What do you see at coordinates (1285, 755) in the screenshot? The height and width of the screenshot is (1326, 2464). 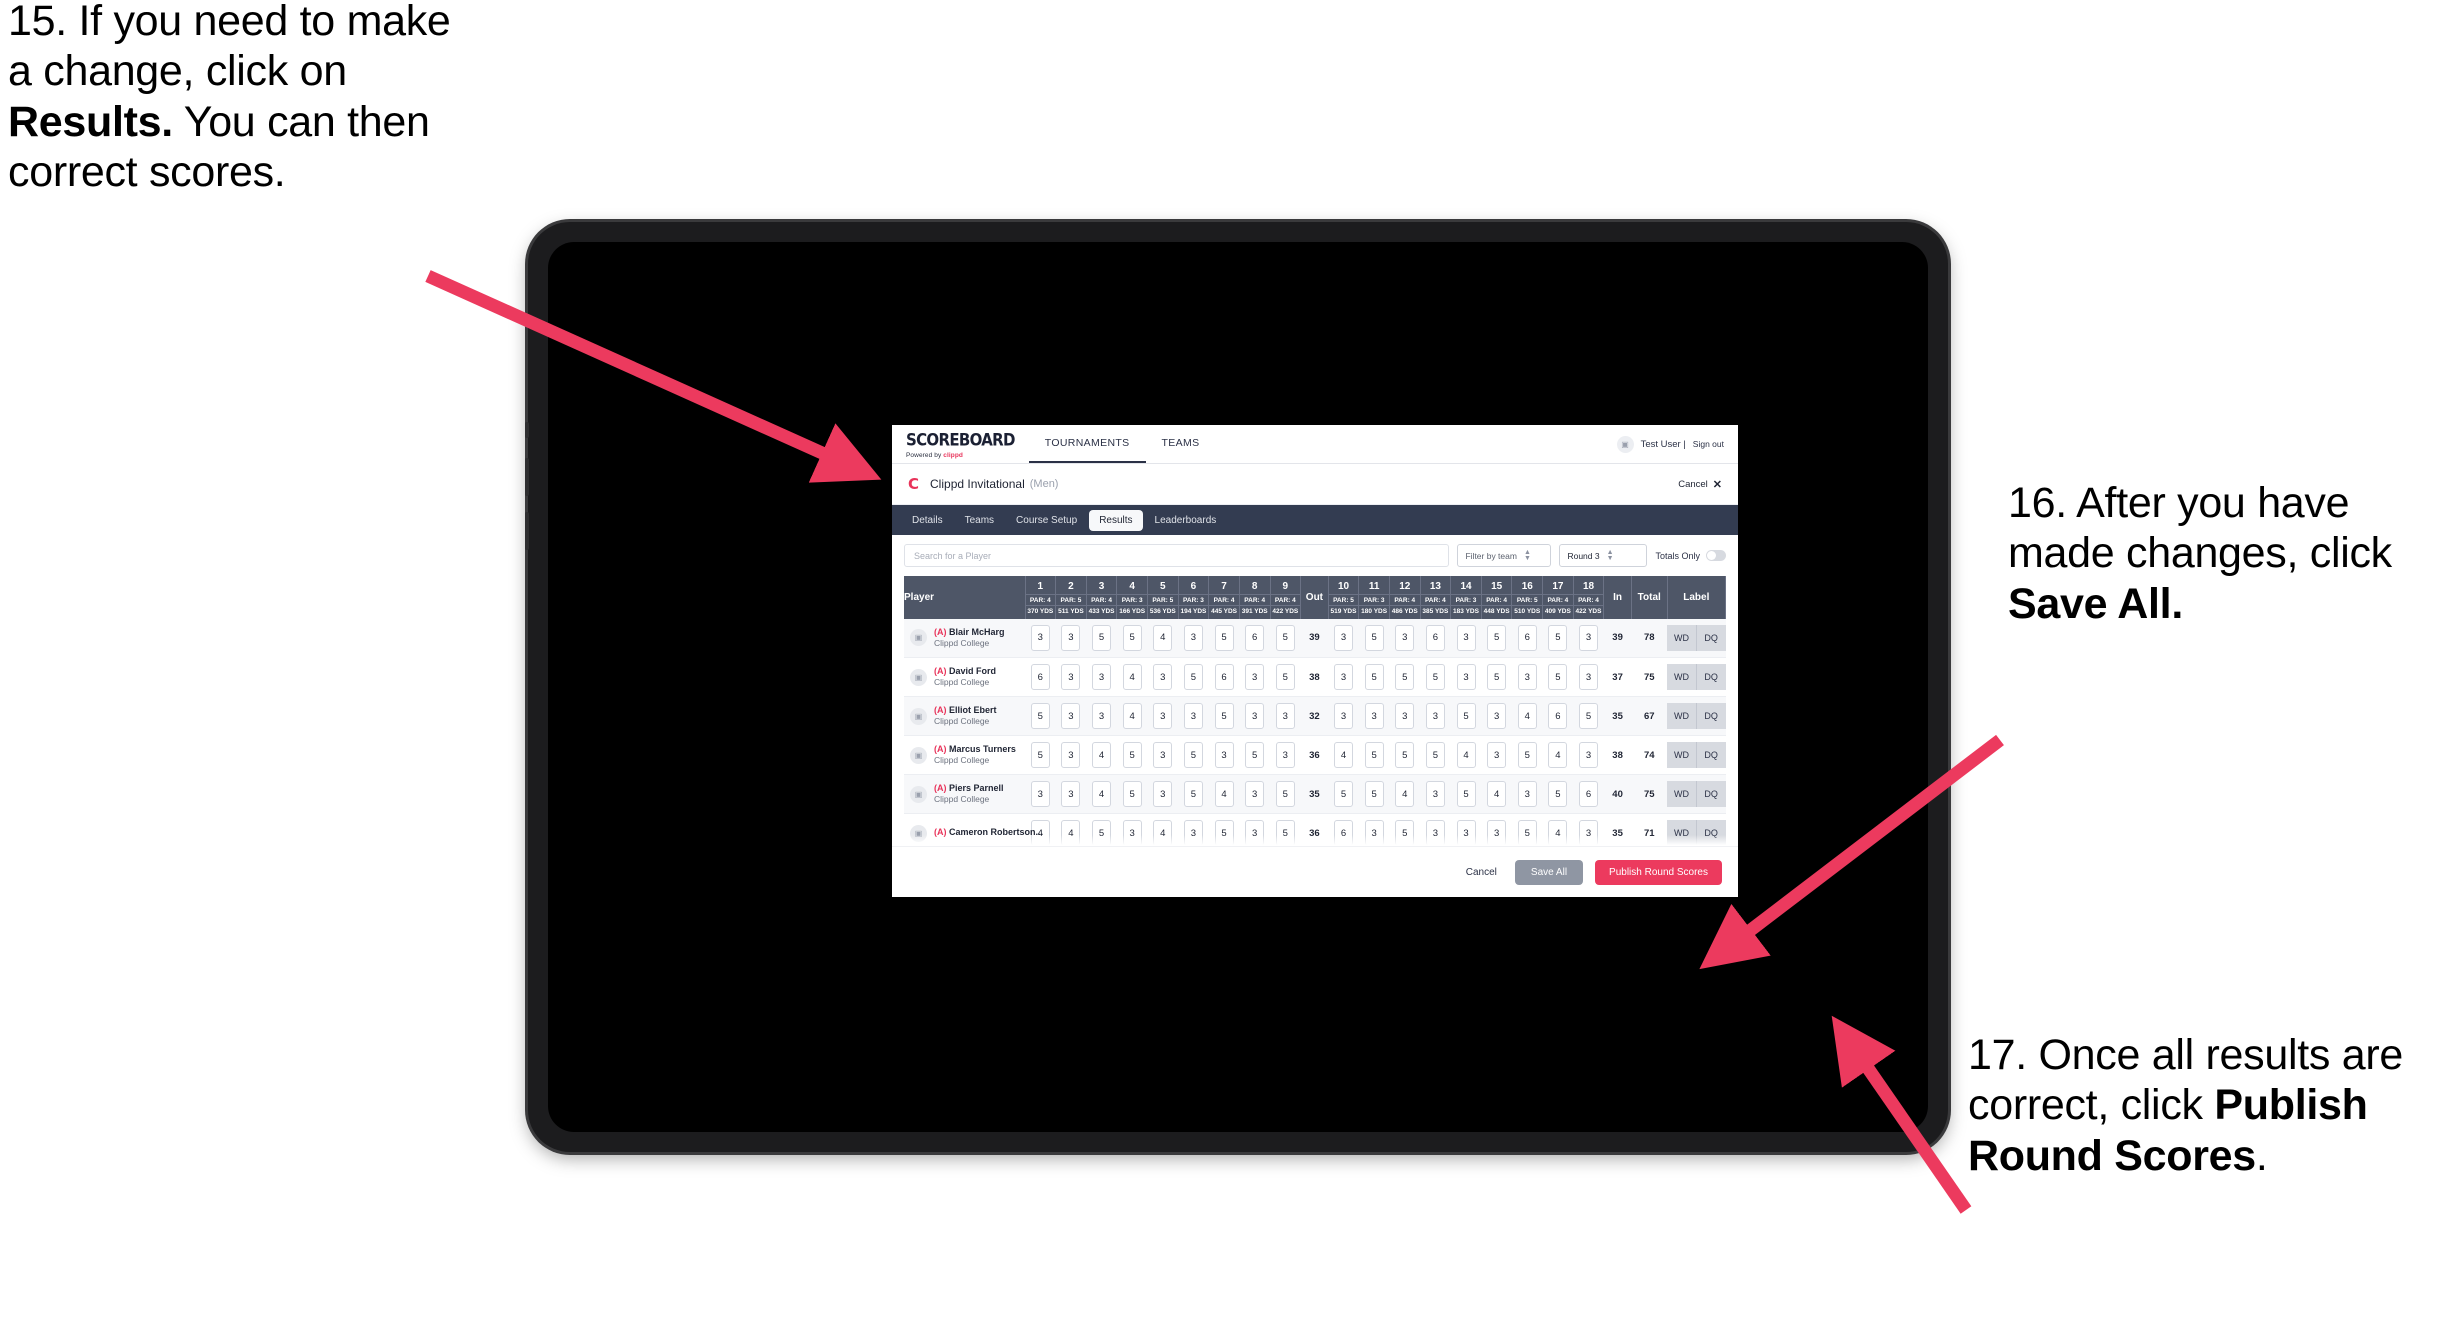 I see `score-cell-hole-9: 3` at bounding box center [1285, 755].